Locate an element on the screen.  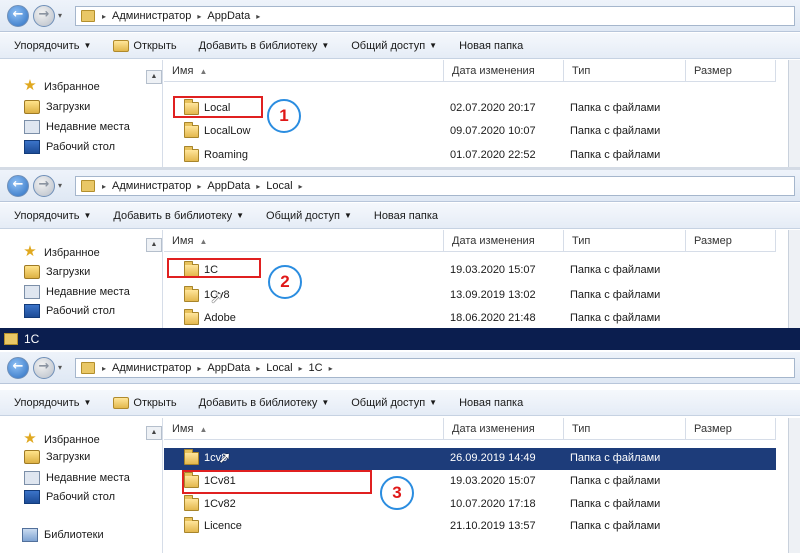
breadcrumb-item: 1C is located at coordinates (316, 368).